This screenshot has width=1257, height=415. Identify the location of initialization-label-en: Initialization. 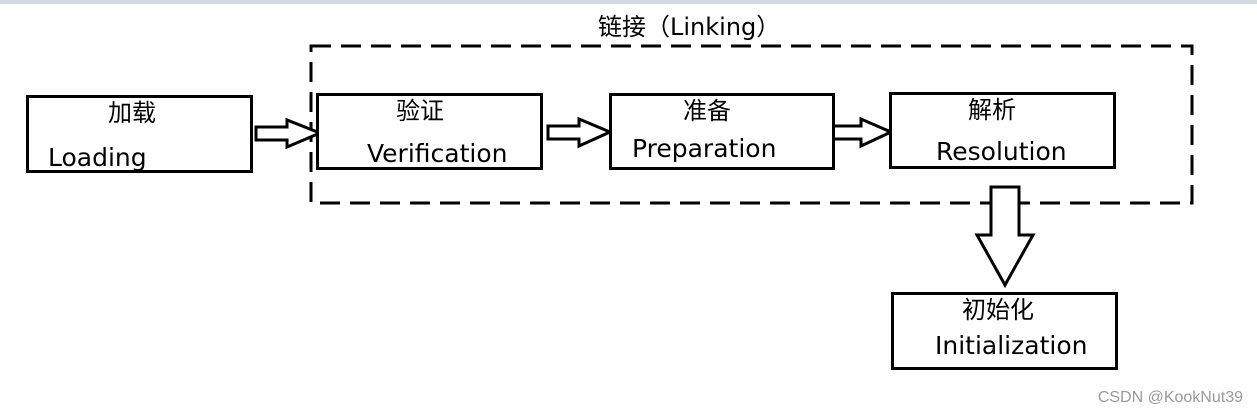
(1011, 345).